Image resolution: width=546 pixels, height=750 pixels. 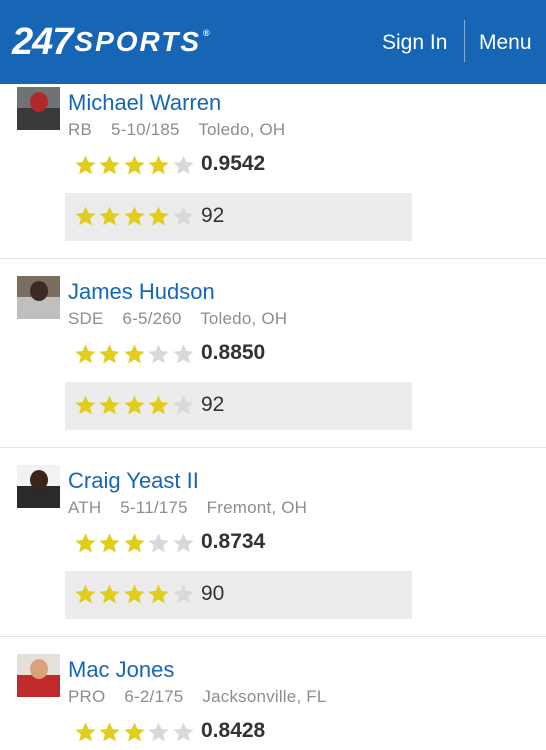 What do you see at coordinates (183, 130) in the screenshot?
I see `player-meta: RB 5-10/185 Toledo, OH` at bounding box center [183, 130].